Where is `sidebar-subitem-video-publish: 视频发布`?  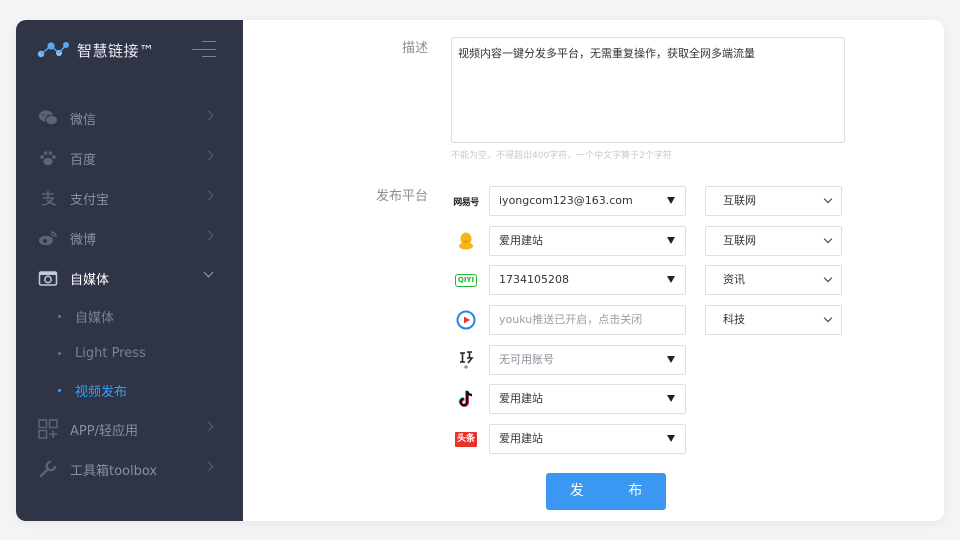 sidebar-subitem-video-publish: 视频发布 is located at coordinates (129, 390).